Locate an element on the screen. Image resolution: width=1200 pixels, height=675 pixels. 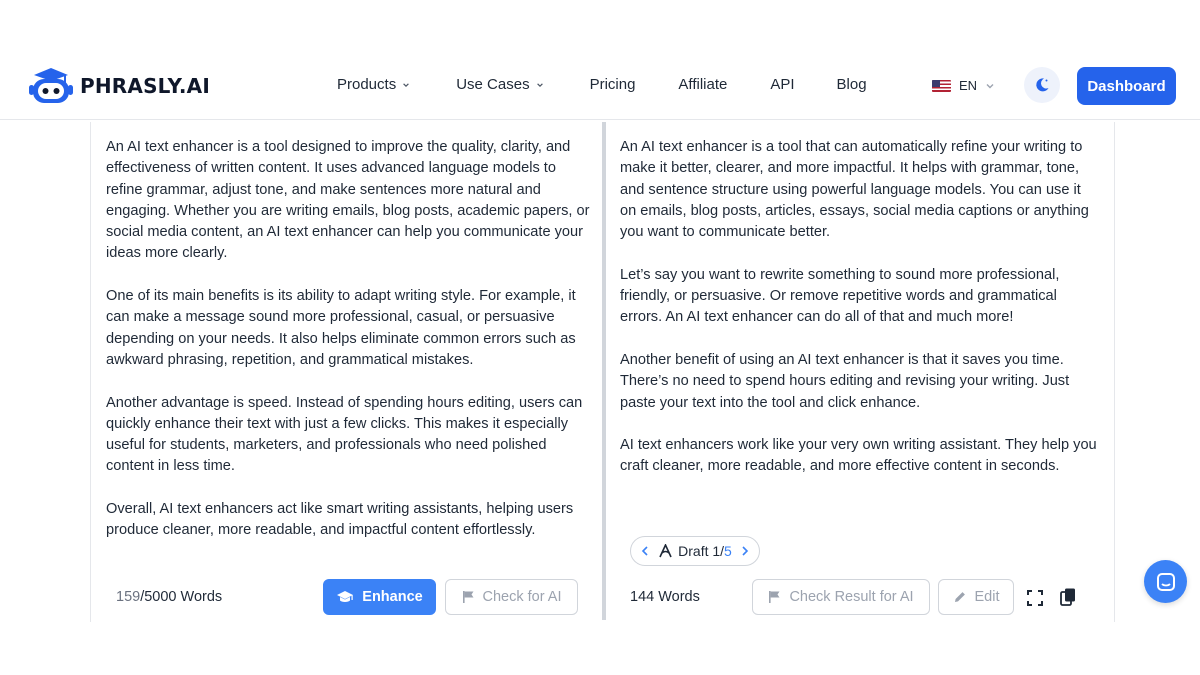
word-count-used: 159 is located at coordinates (128, 597).